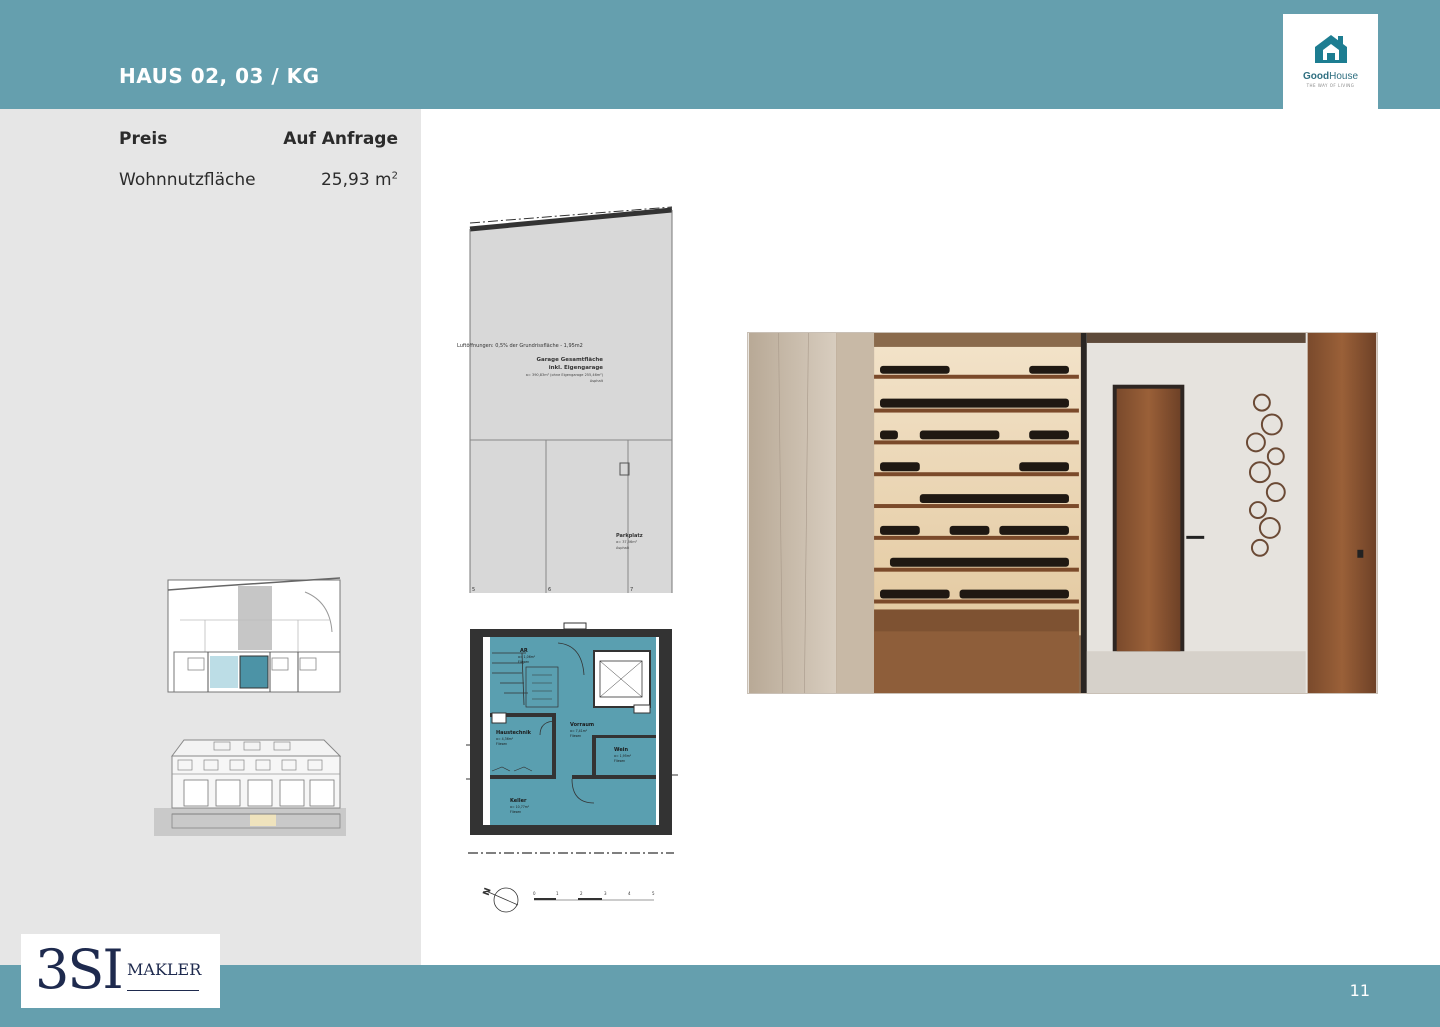 The image size is (1440, 1027). Describe the element at coordinates (627, 542) in the screenshot. I see `parking-area: a= 37,56m²` at that location.